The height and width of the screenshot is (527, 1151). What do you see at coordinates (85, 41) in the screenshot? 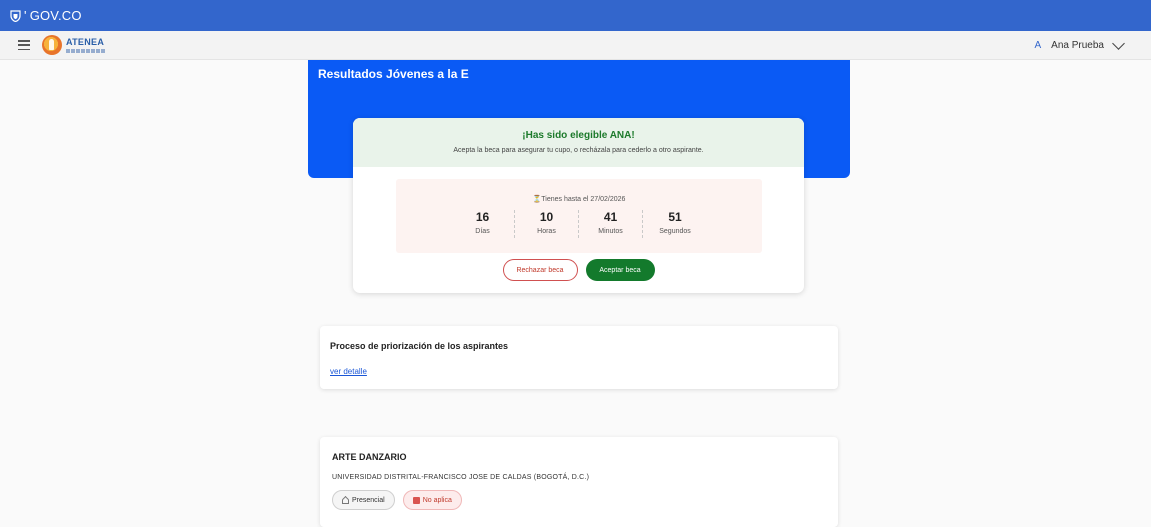
I see `brand-name: ATENEA` at bounding box center [85, 41].